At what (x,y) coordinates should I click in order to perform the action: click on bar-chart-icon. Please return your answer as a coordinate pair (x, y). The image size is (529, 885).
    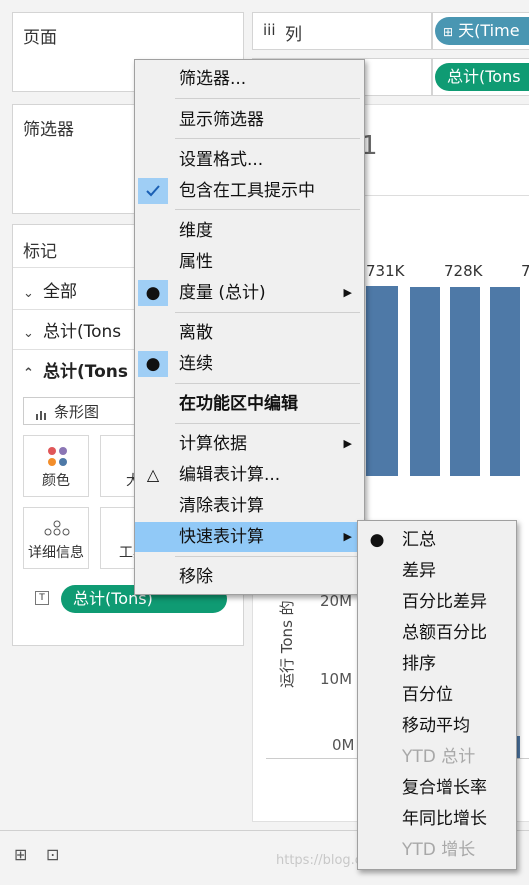
    Looking at the image, I should click on (42, 412).